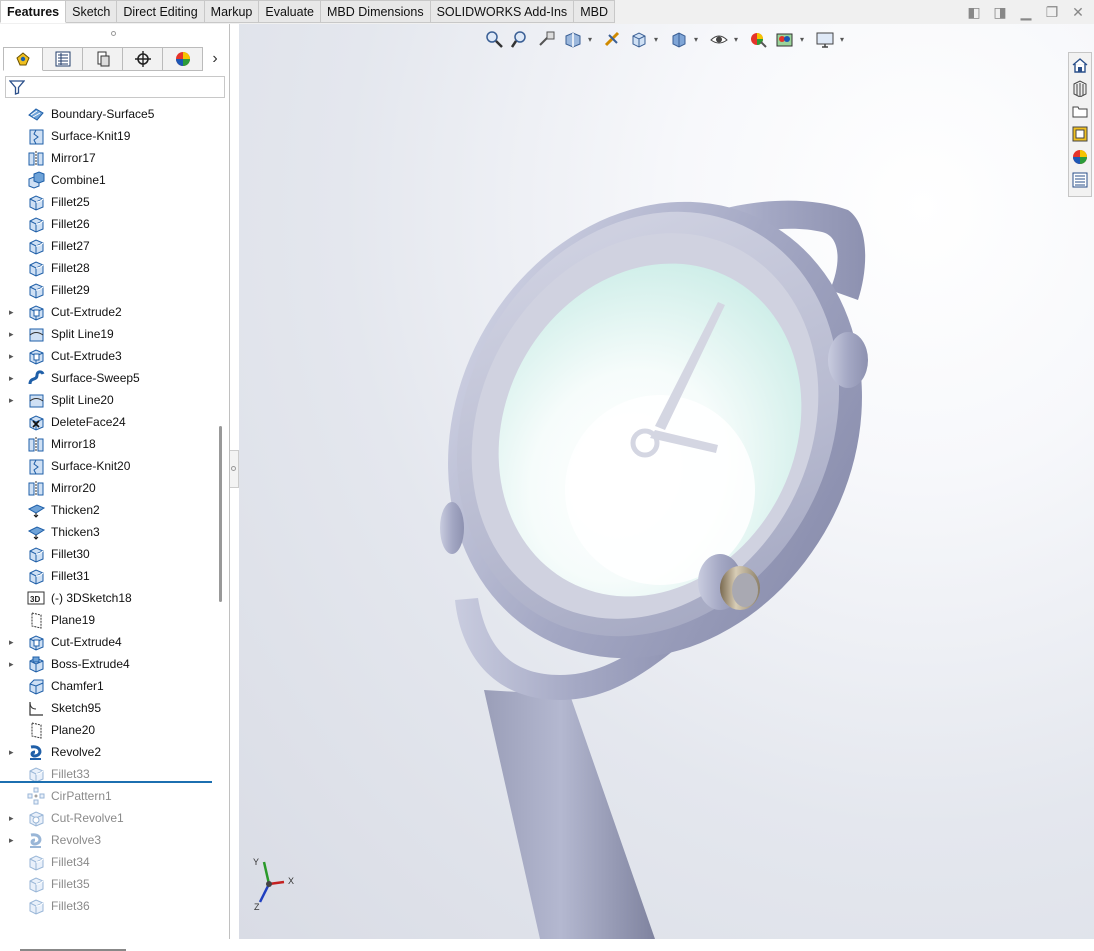 The image size is (1094, 951). Describe the element at coordinates (107, 444) in the screenshot. I see `feature-tree-item: Mirror18` at that location.